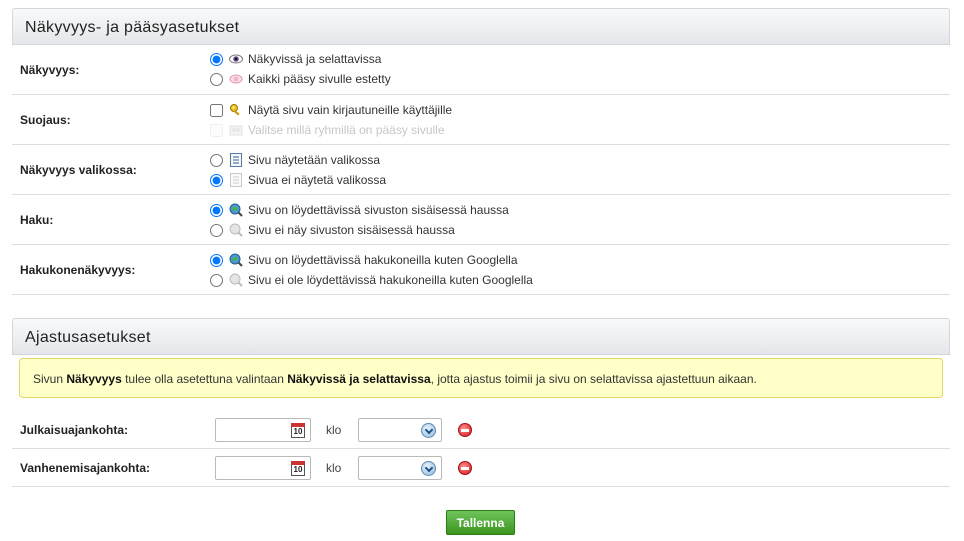 Image resolution: width=964 pixels, height=541 pixels. I want to click on option-internal-search-off: Sivu ei näy sivuston sisäisessä haussa, so click(332, 230).